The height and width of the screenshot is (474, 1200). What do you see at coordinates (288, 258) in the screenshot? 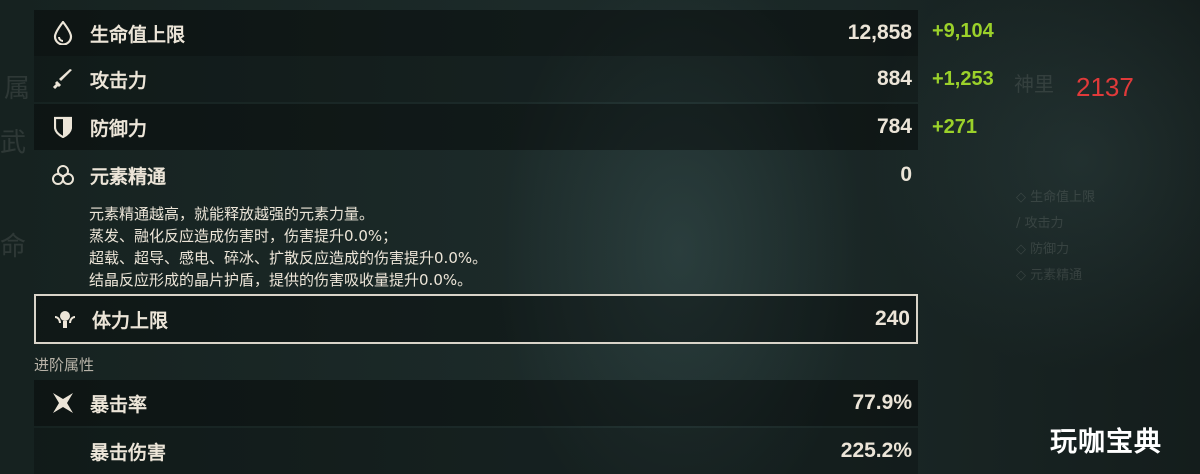
I see `description-line: 超载、超导、感电、碎冰、扩散反应造成的伤害提升0.0%。` at bounding box center [288, 258].